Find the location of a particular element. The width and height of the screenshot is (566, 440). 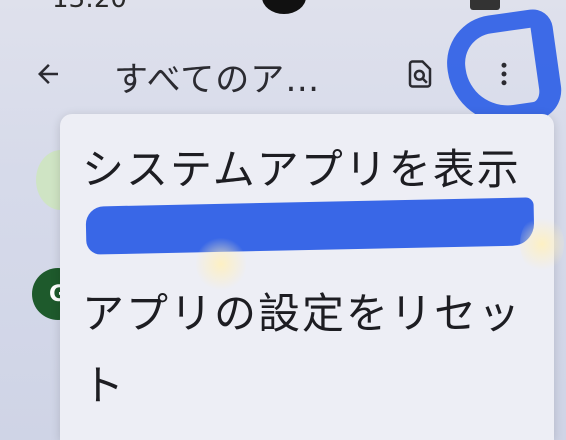

search-button is located at coordinates (420, 74).